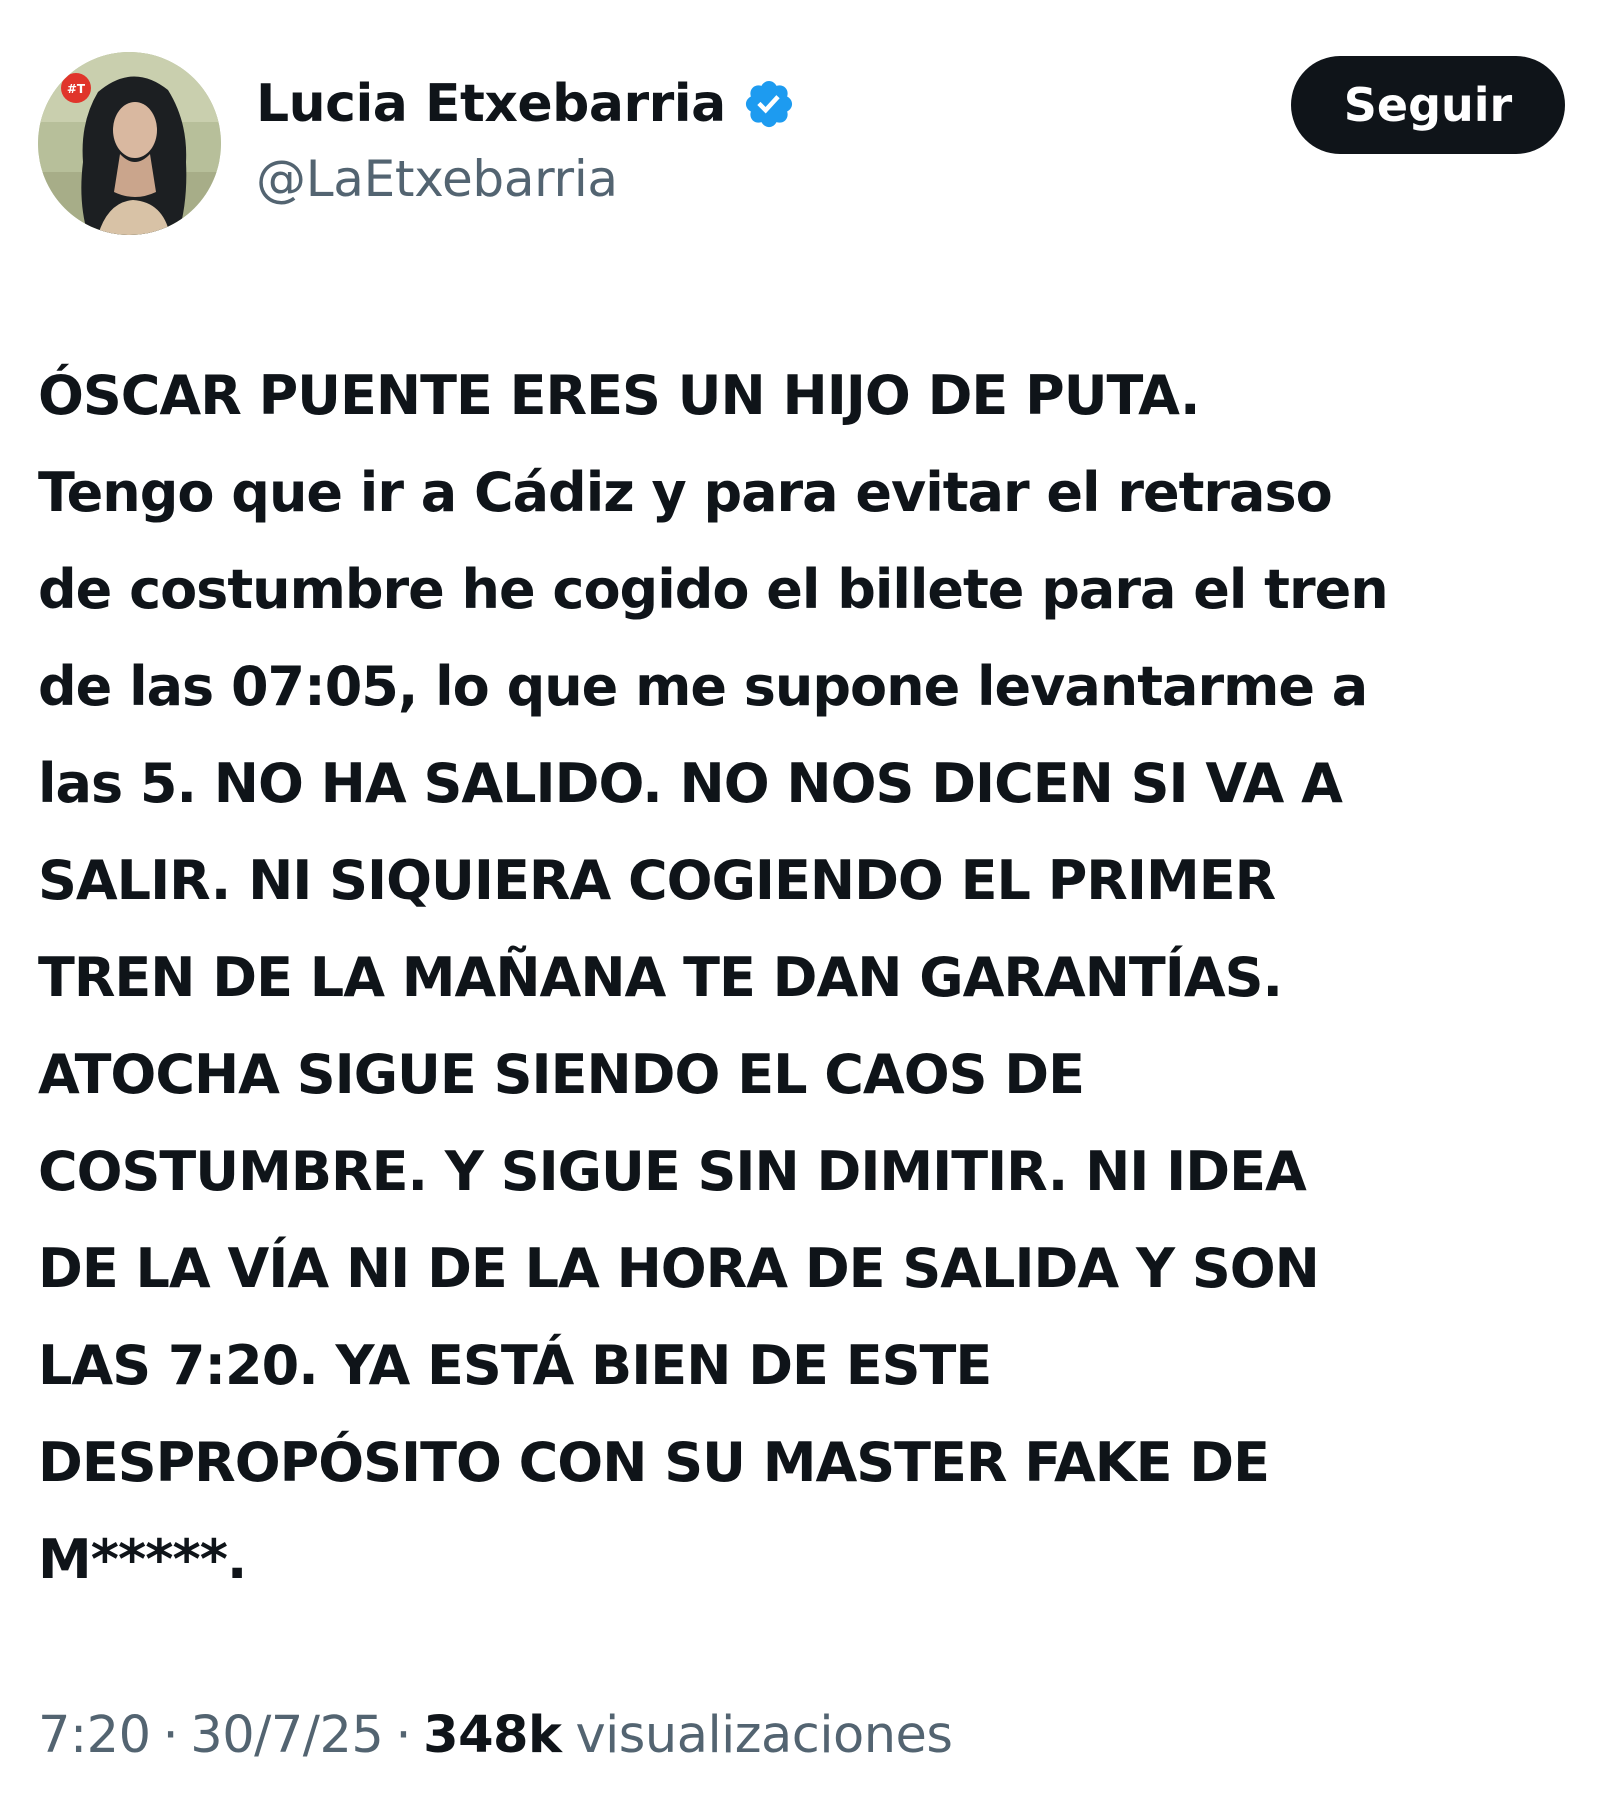  Describe the element at coordinates (768, 104) in the screenshot. I see `verified-badge-icon` at that location.